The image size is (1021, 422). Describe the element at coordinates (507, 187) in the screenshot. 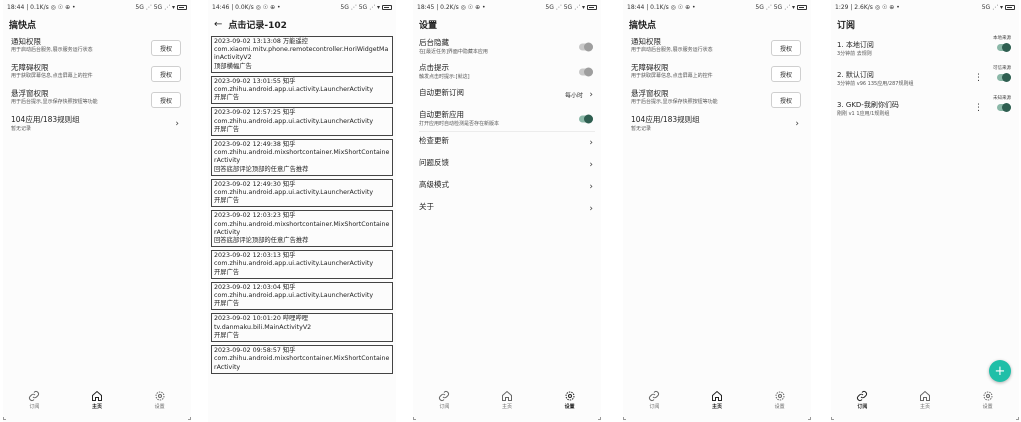

I see `advanced-mode-row: 高级模式 ›` at that location.